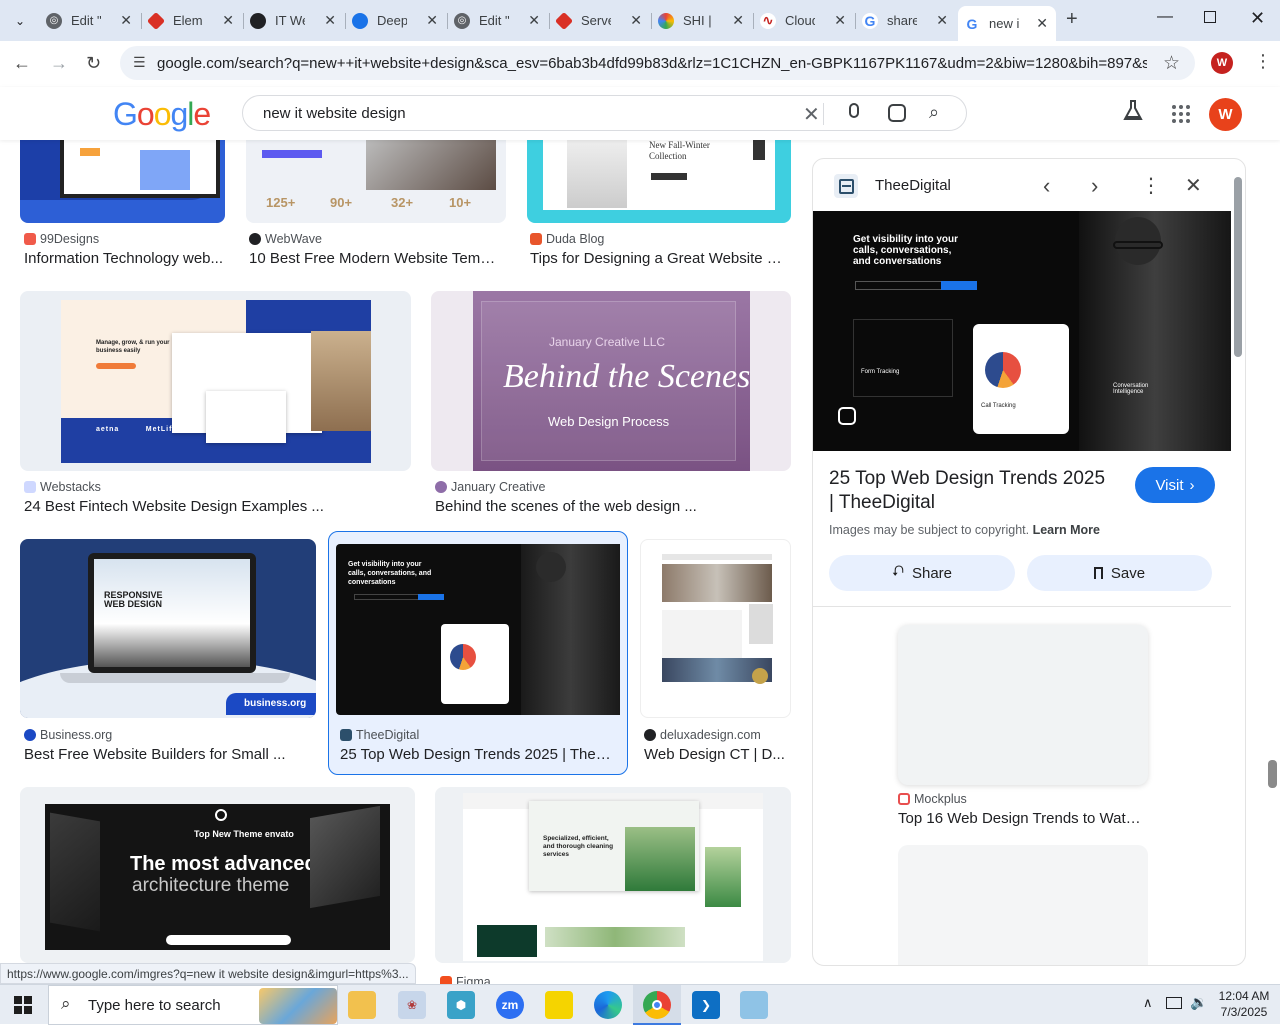  Describe the element at coordinates (193, 1005) in the screenshot. I see `taskbar-search-box: ⌕ Type here to search` at that location.